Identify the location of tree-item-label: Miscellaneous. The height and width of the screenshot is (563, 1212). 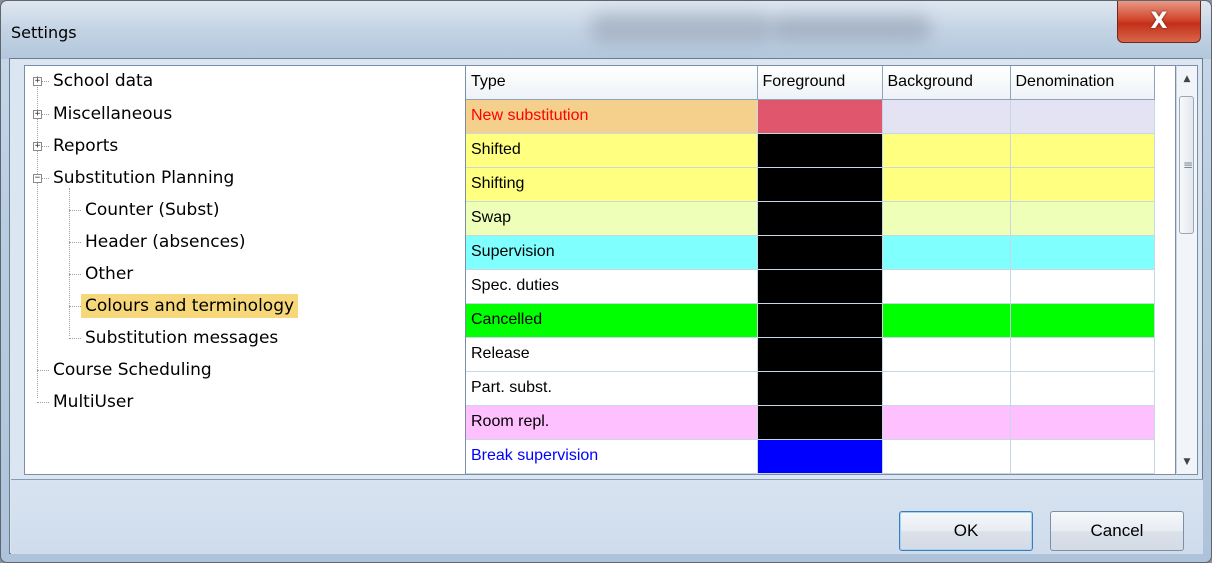
(113, 114).